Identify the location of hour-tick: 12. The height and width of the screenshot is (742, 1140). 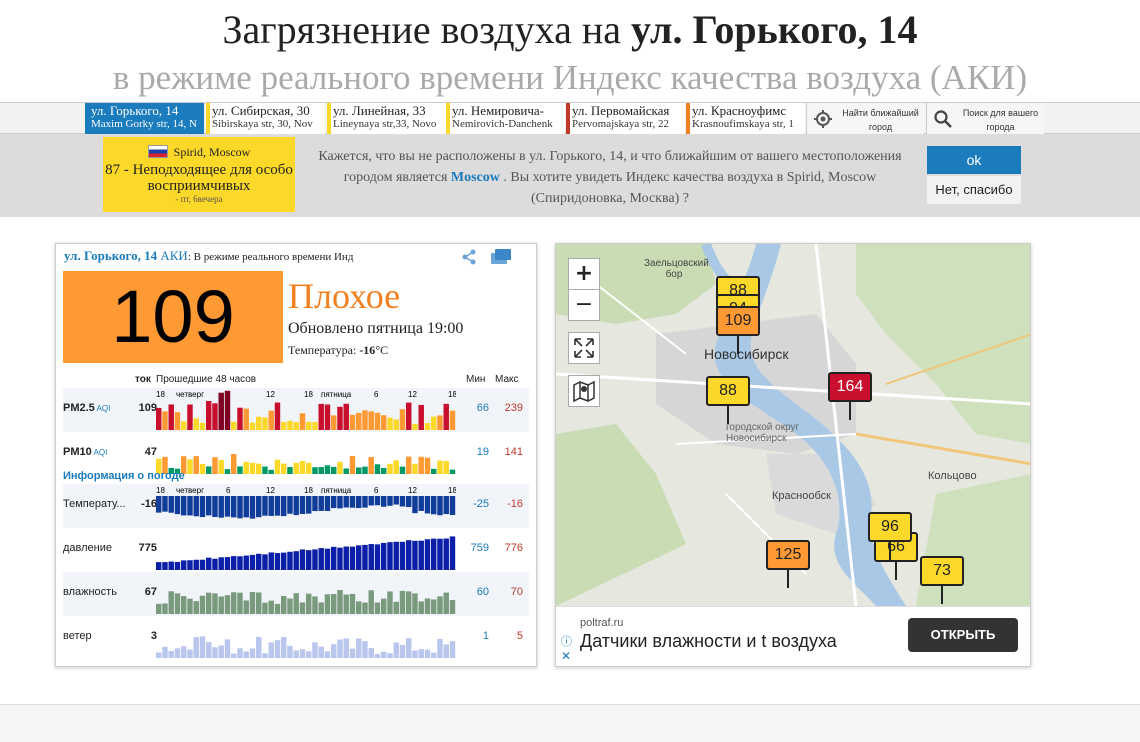
(412, 394).